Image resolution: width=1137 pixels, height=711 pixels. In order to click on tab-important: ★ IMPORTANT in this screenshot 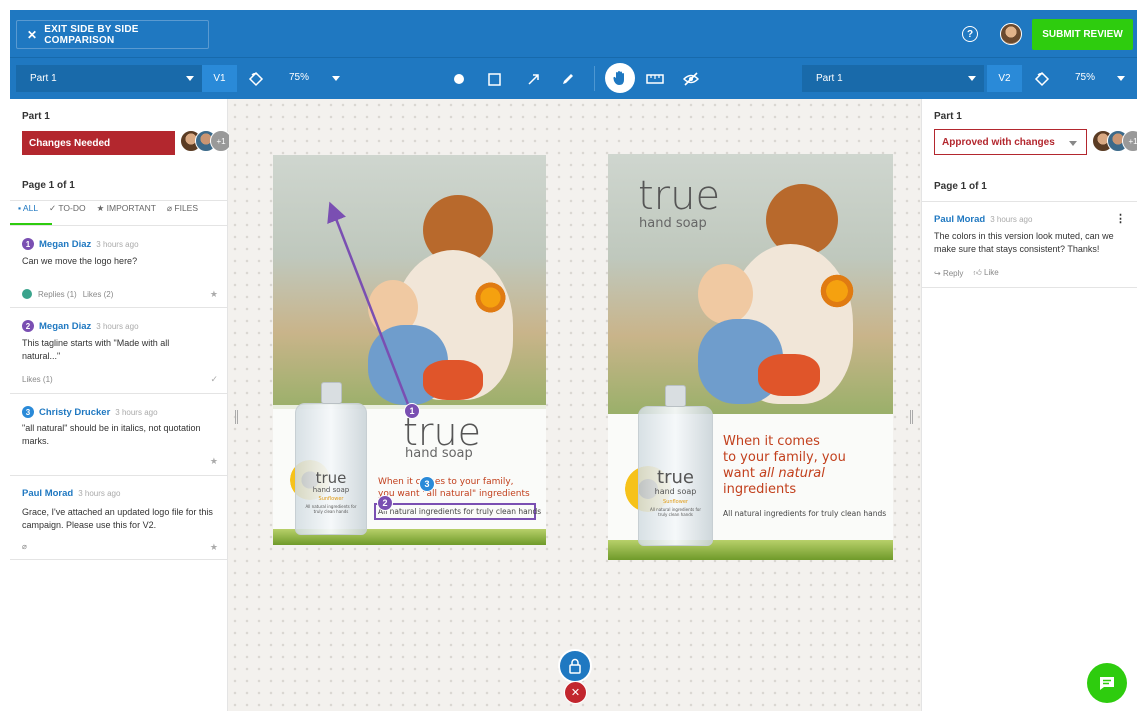, I will do `click(126, 208)`.